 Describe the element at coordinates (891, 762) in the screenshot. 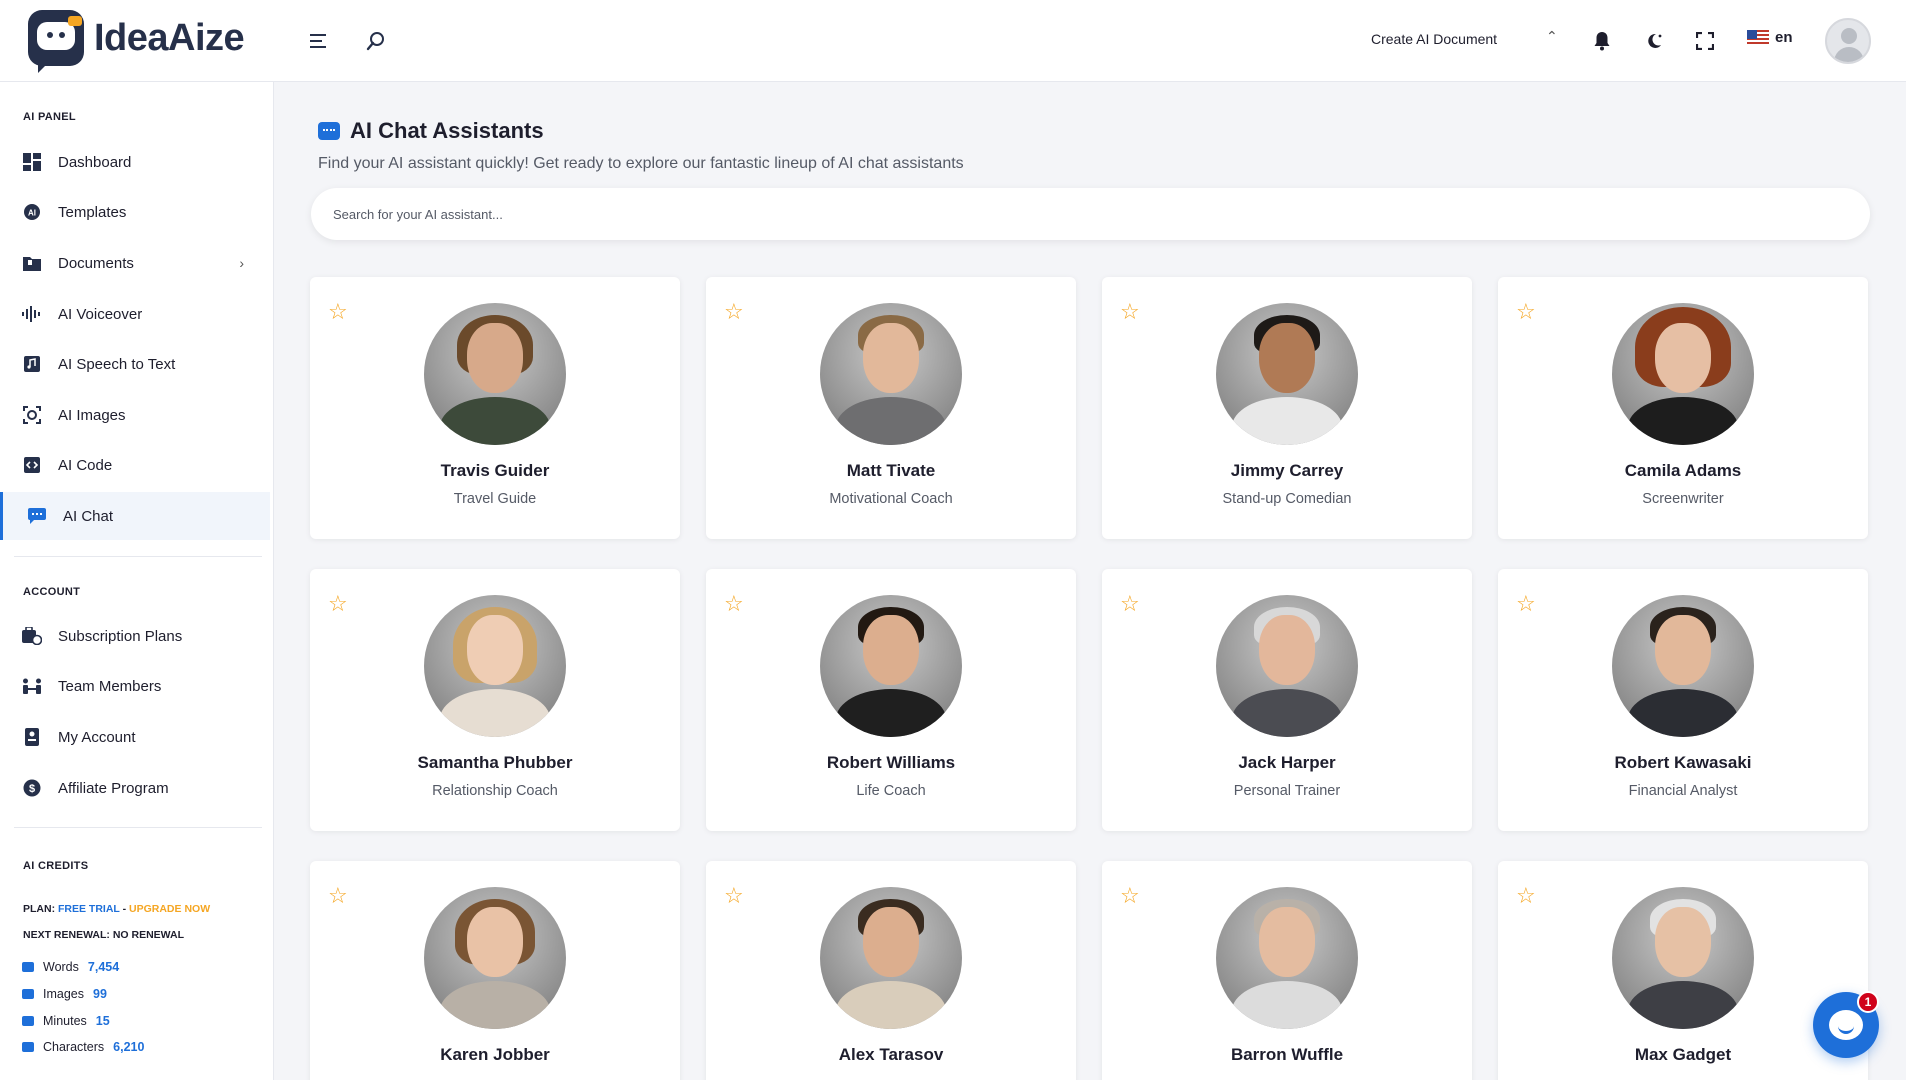

I see `assistant-name: Robert Williams` at that location.